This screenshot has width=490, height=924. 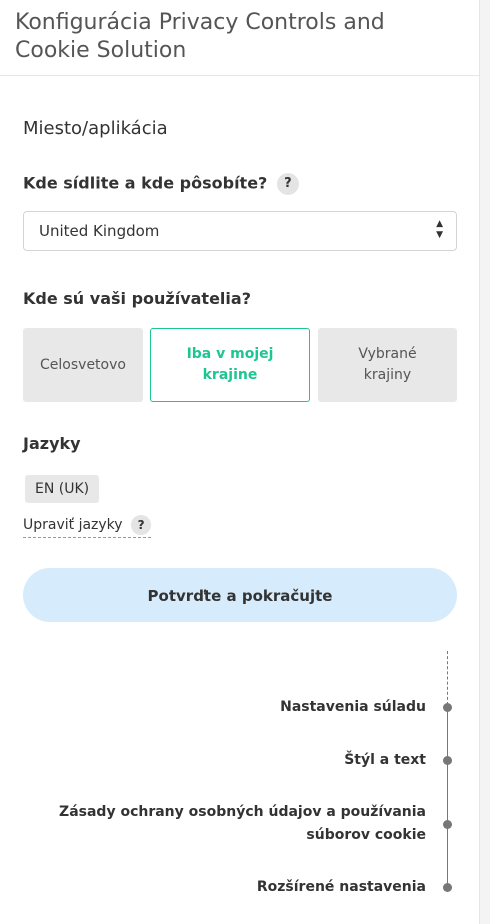 I want to click on scroll-edge, so click(x=484, y=462).